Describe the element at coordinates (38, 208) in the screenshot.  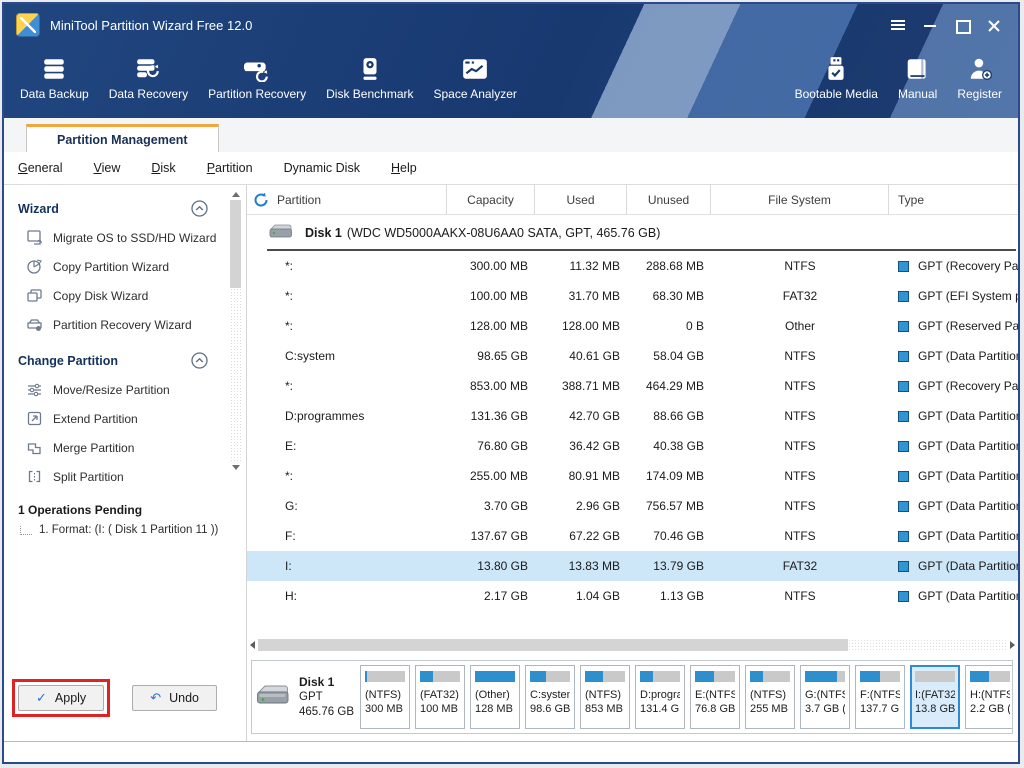
I see `wizard-section-title: Wizard` at that location.